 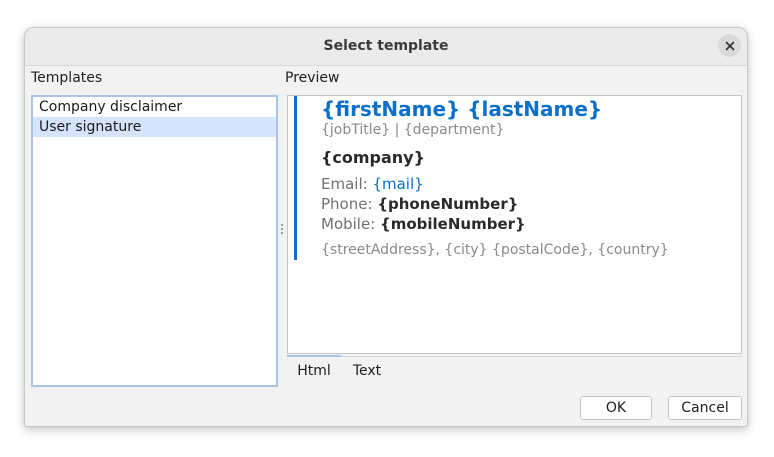 I want to click on signature-name: {firstName} {lastName}, so click(x=462, y=109).